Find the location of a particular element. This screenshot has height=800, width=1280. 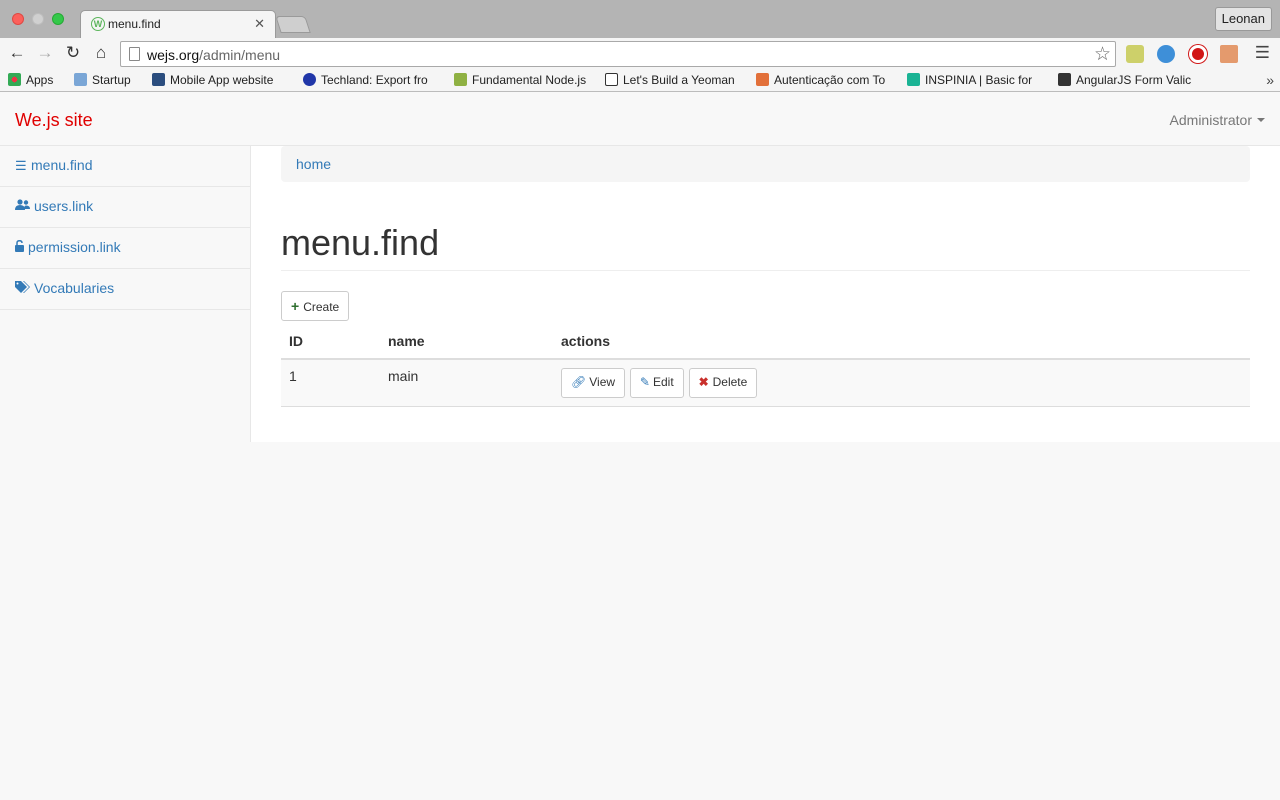

table-header-row: ID name actions is located at coordinates (765, 342).